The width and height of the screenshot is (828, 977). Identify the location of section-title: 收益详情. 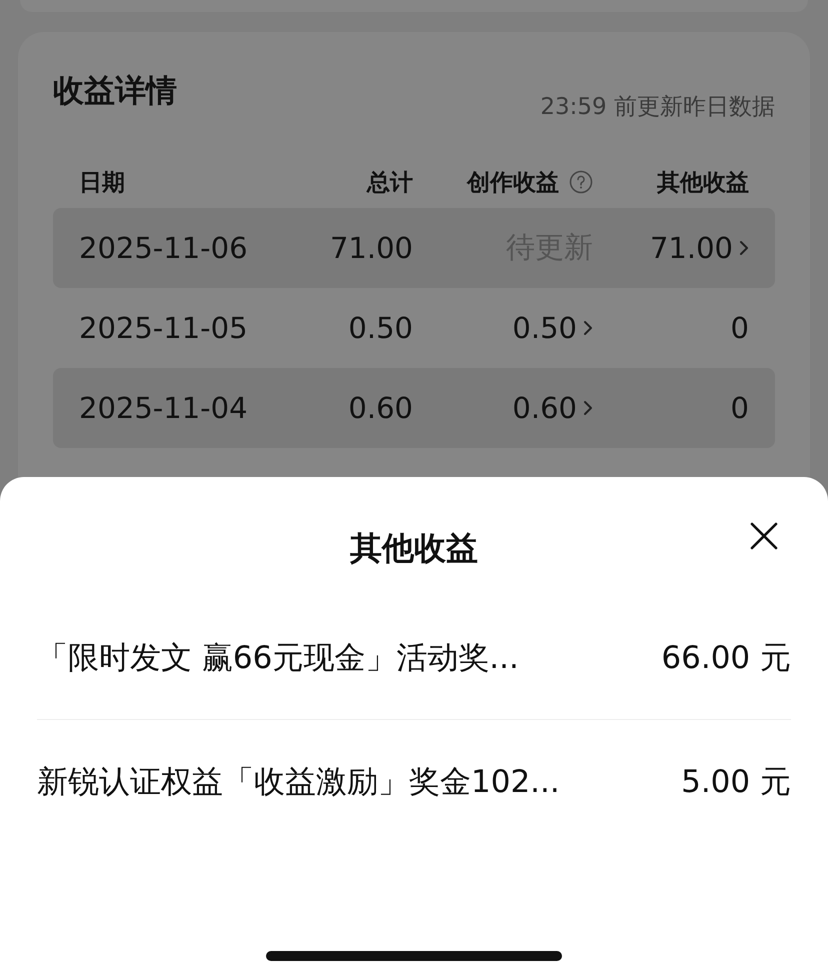
(115, 91).